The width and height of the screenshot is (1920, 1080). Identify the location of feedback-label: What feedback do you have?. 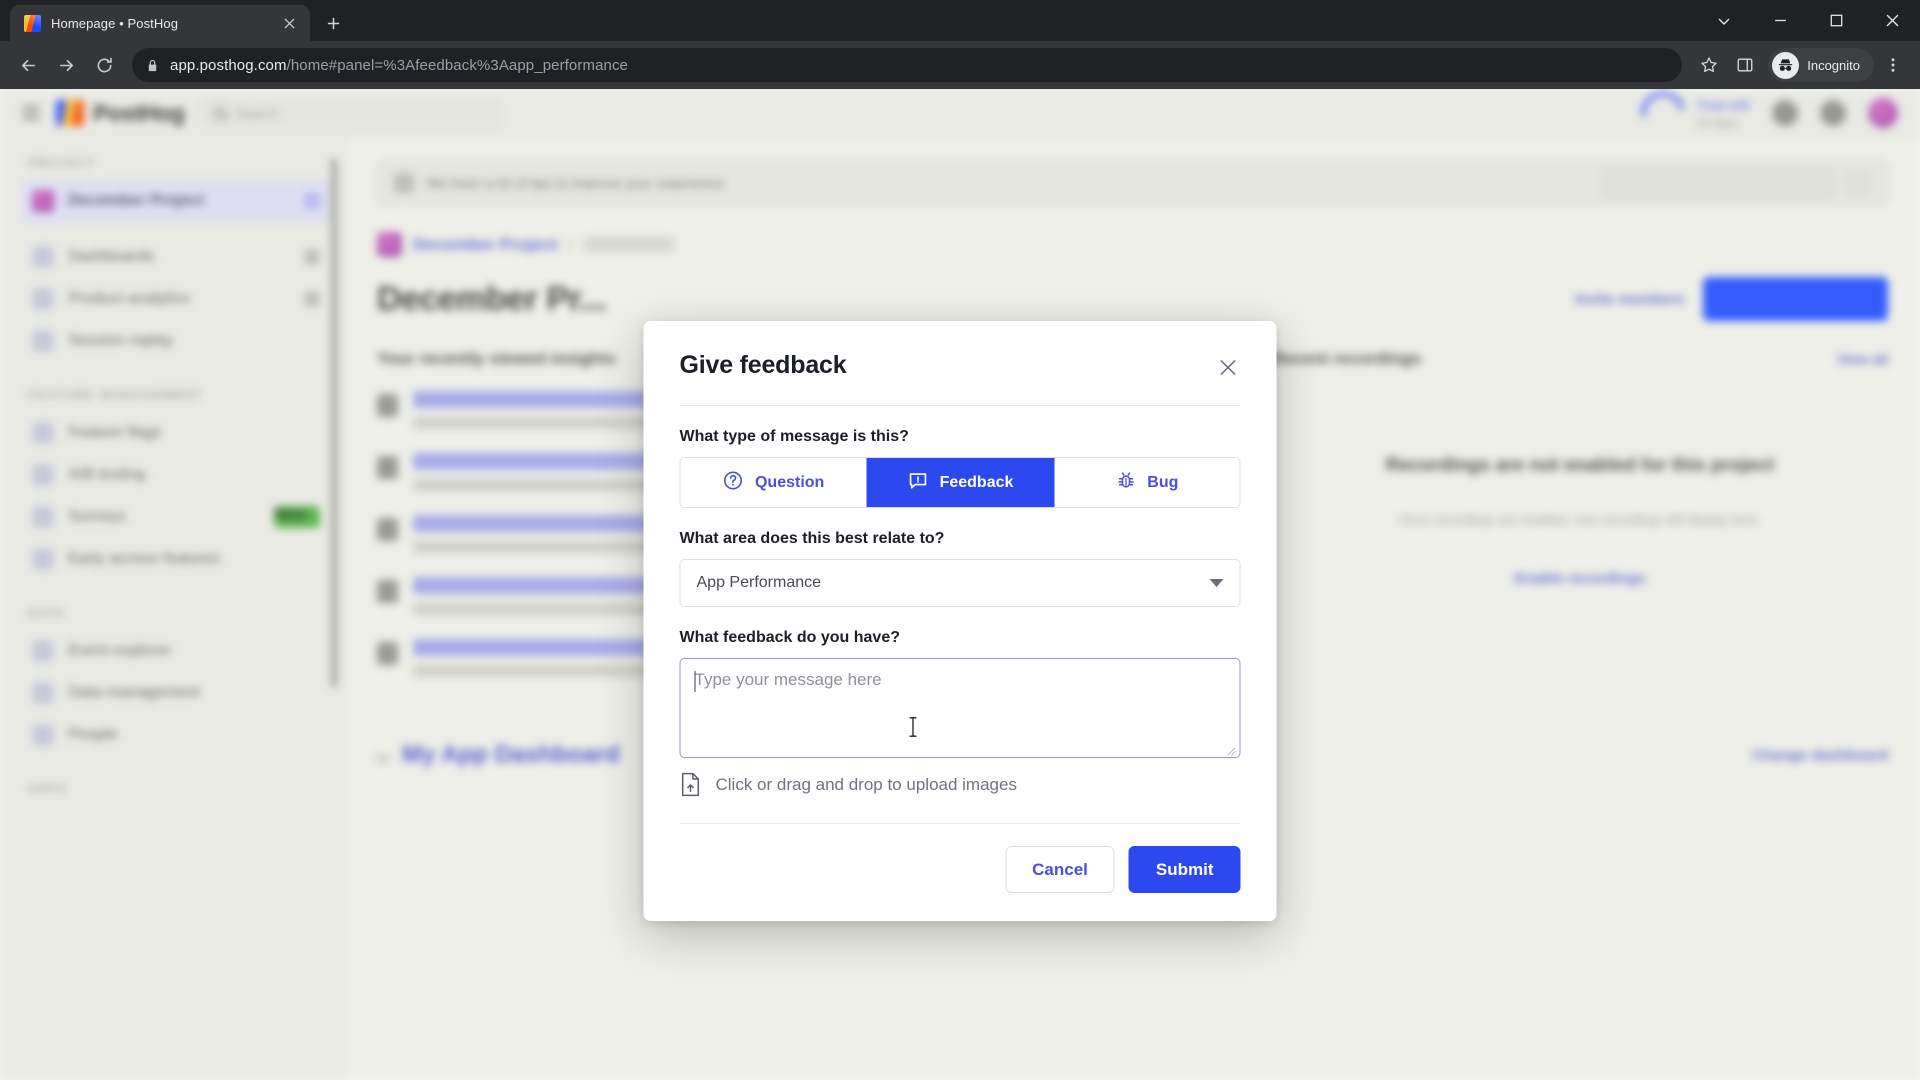
(789, 637).